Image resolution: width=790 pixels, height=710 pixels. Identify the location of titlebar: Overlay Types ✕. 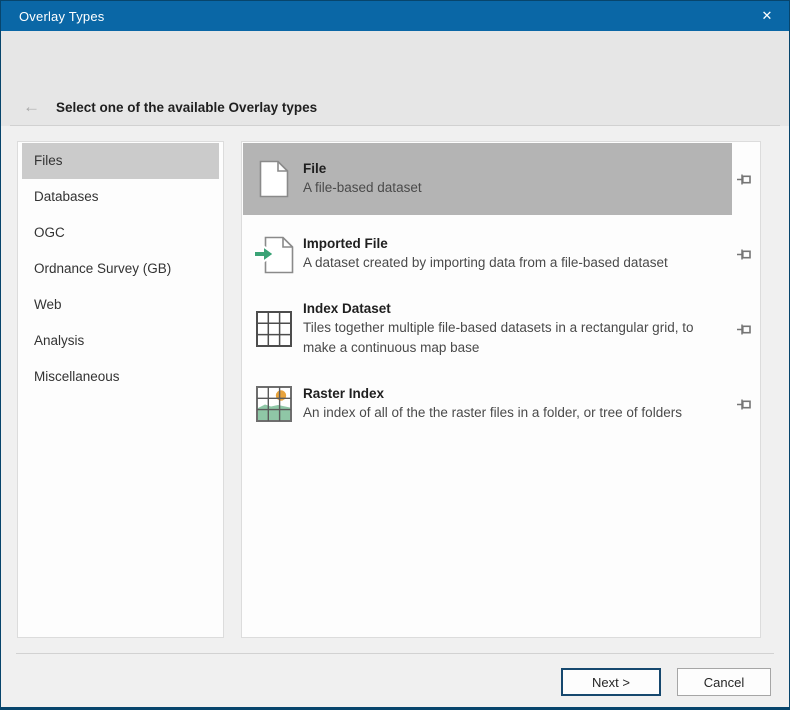
(395, 16).